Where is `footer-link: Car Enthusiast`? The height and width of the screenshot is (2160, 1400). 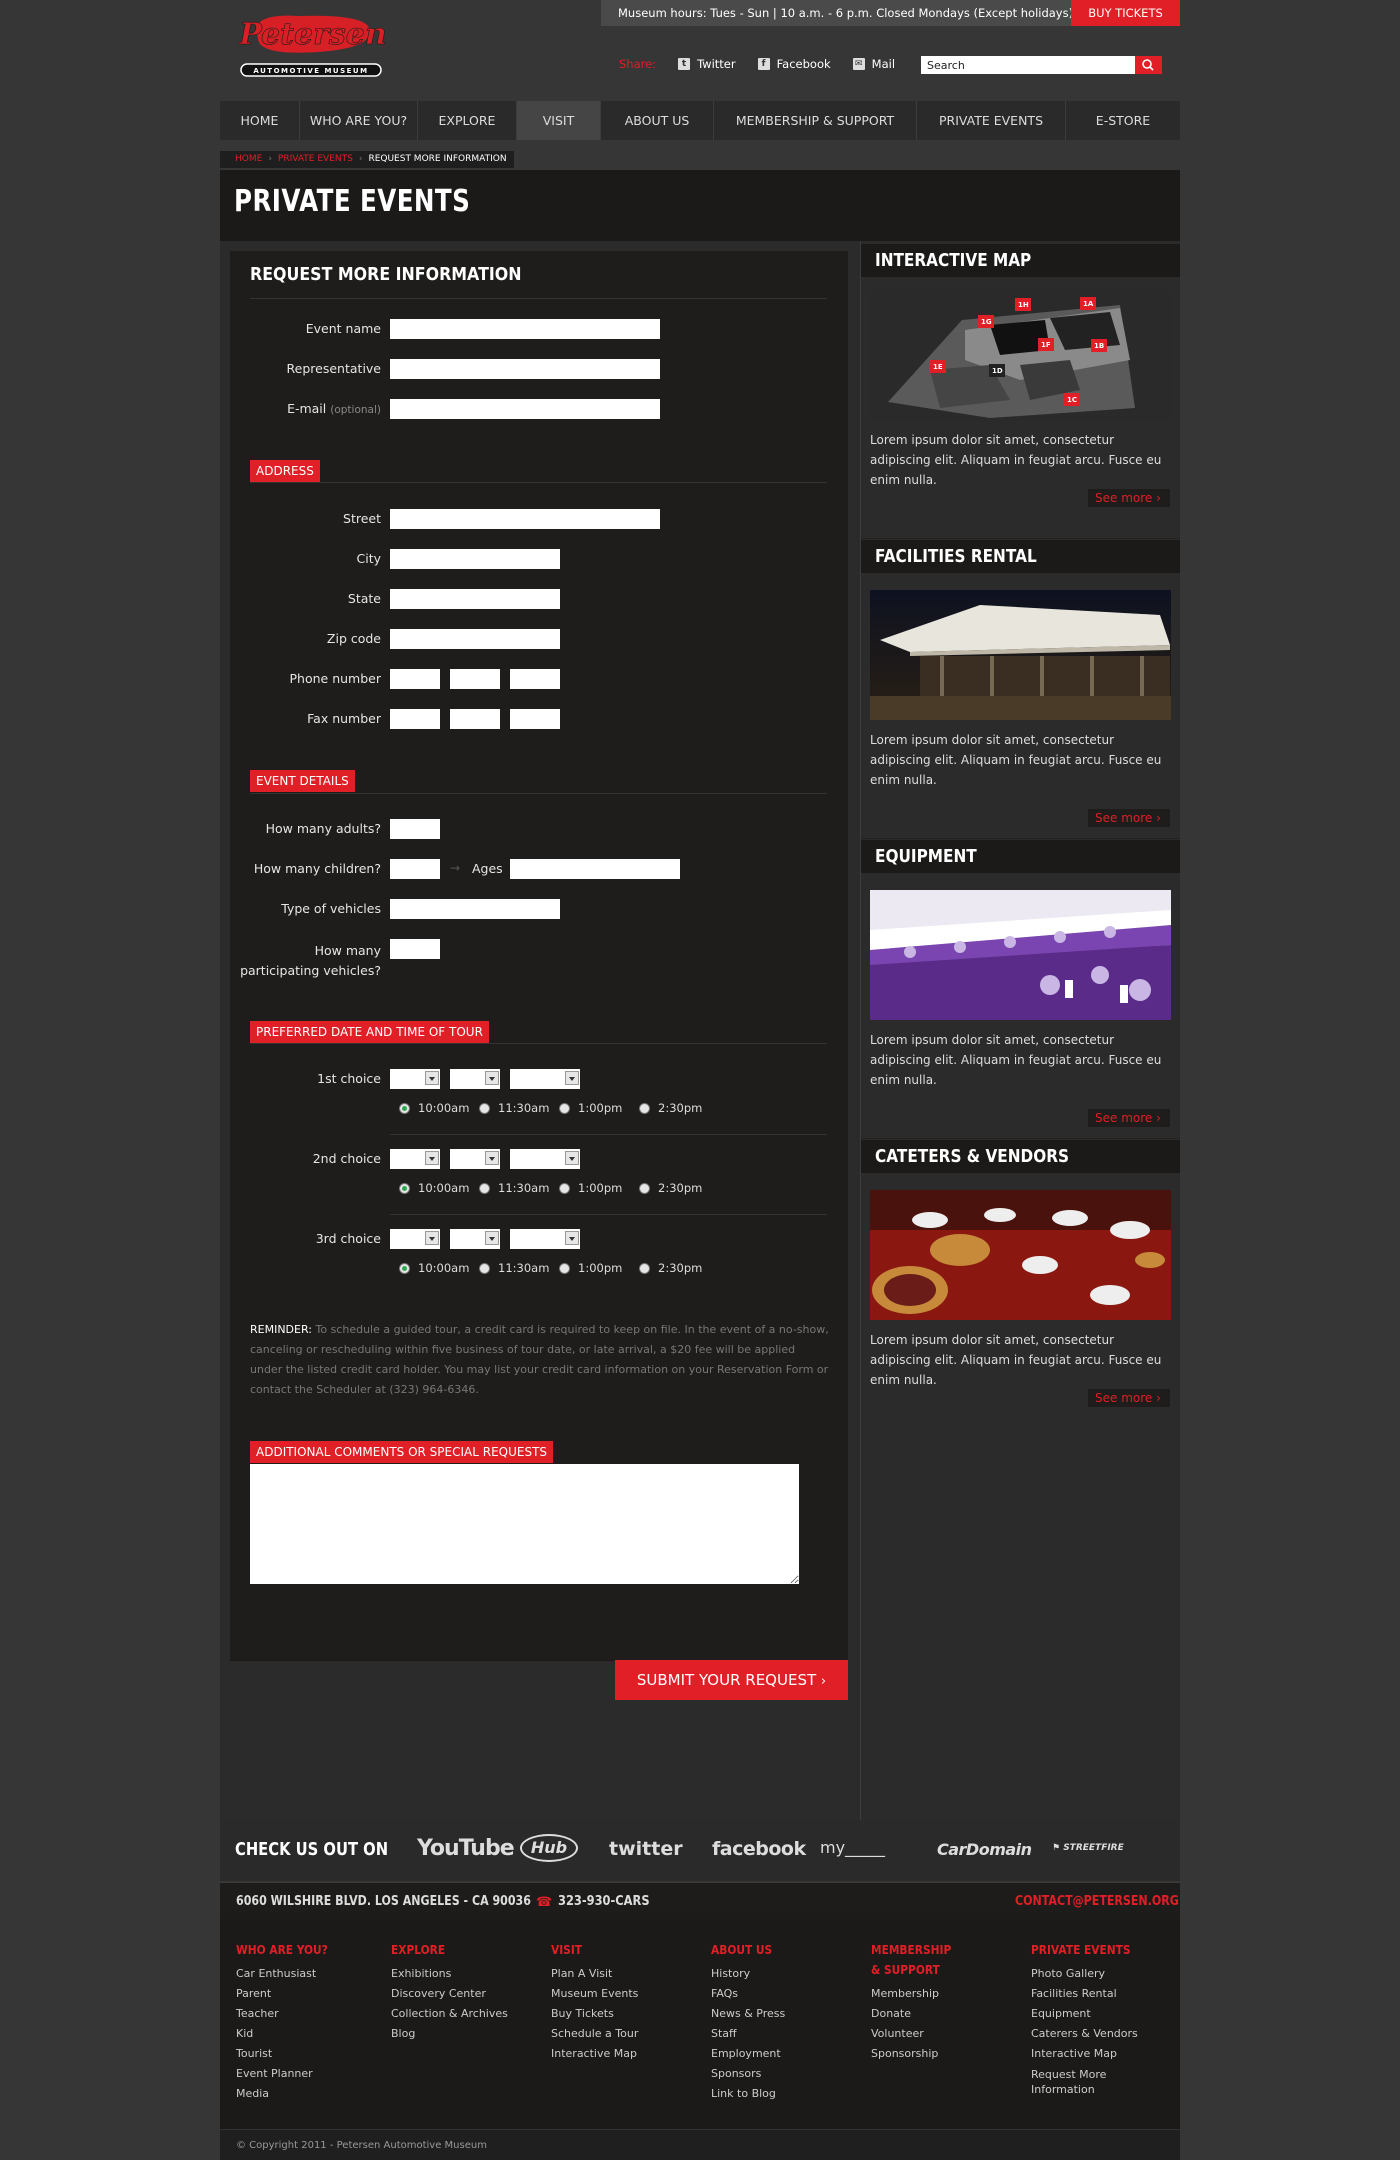
footer-link: Car Enthusiast is located at coordinates (290, 1974).